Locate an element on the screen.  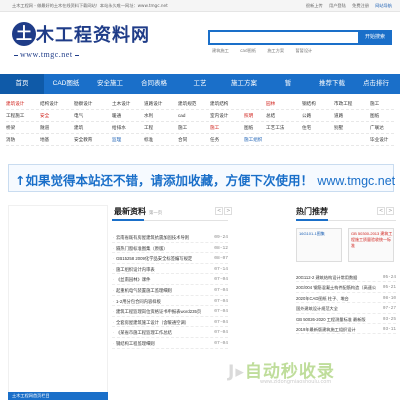
list-item: 全套房屋建筑施工设计（含暖通空调） 07-04 is located at coordinates (170, 322).